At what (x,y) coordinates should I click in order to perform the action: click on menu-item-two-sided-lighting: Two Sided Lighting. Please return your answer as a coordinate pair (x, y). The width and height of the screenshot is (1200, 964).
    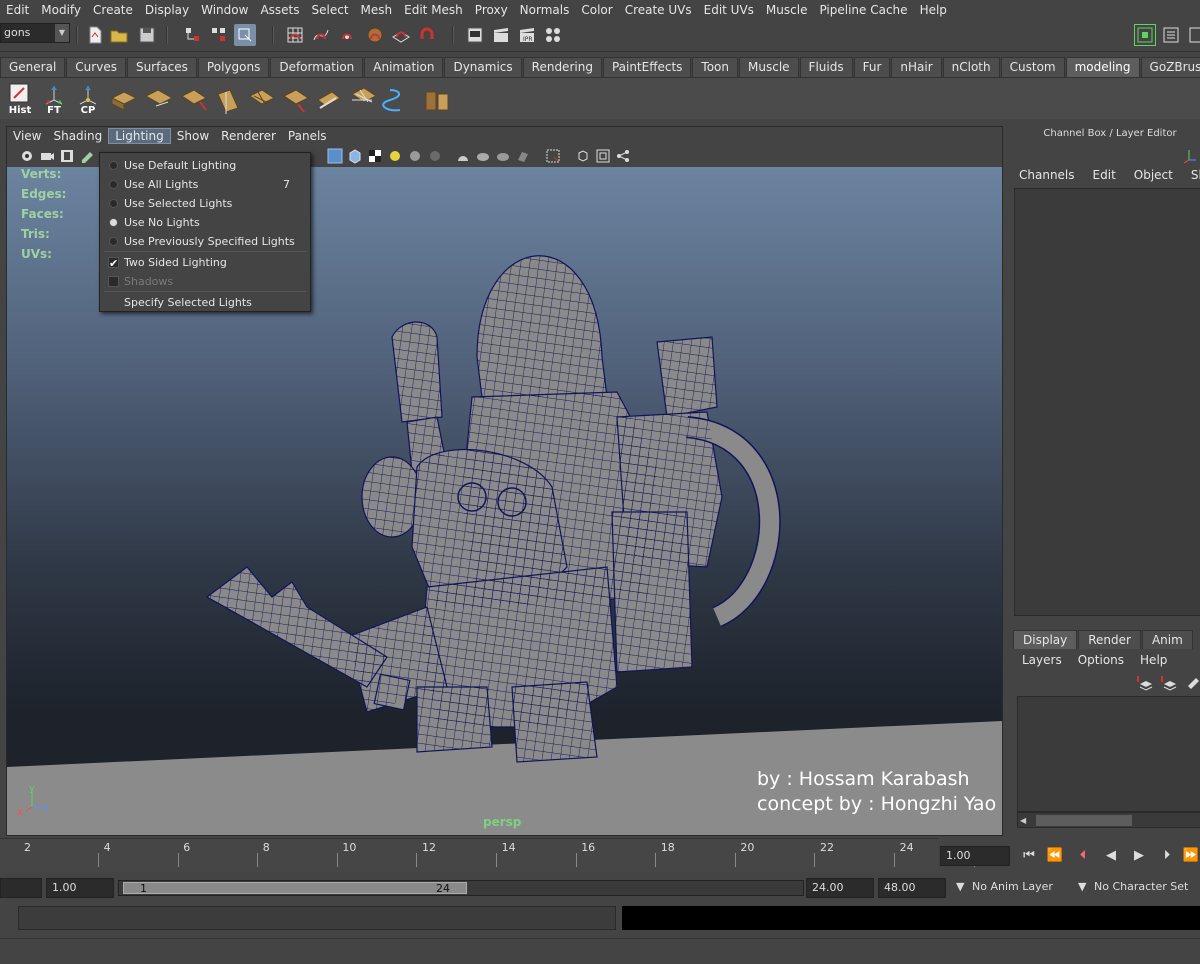
    Looking at the image, I should click on (205, 263).